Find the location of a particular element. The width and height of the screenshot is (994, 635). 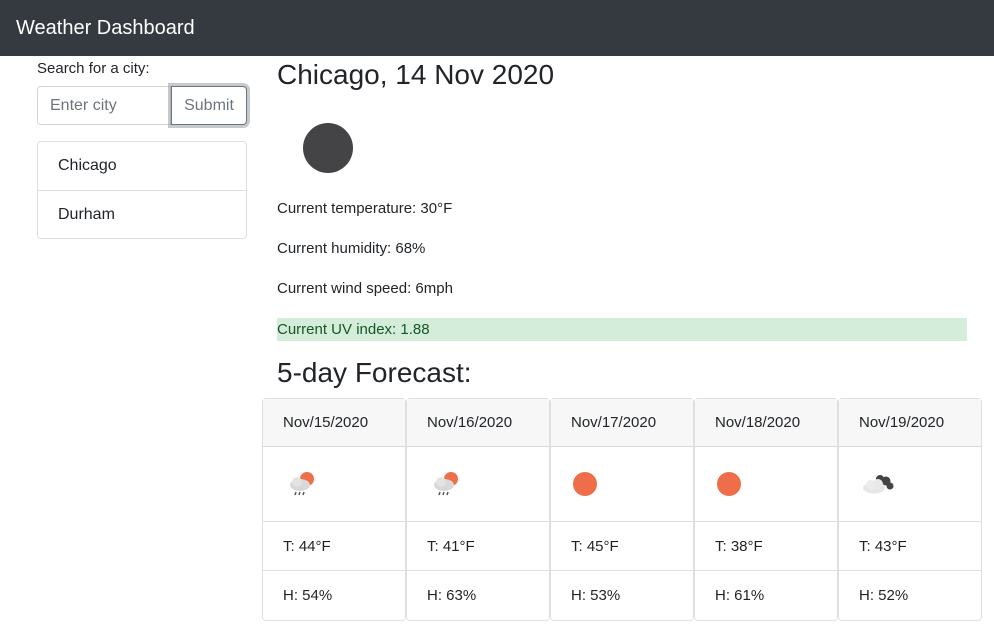

forecast-date: Nov/16/2020 is located at coordinates (478, 423).